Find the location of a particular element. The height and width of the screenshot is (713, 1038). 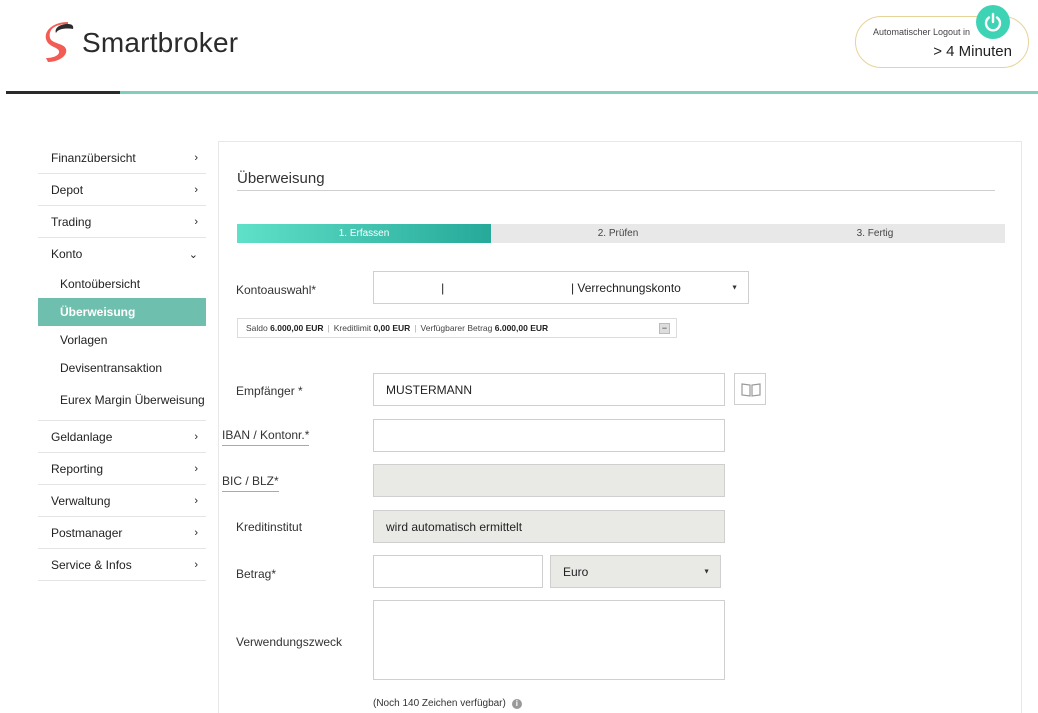

sidebar-item-label: Postmanager is located at coordinates (87, 532).